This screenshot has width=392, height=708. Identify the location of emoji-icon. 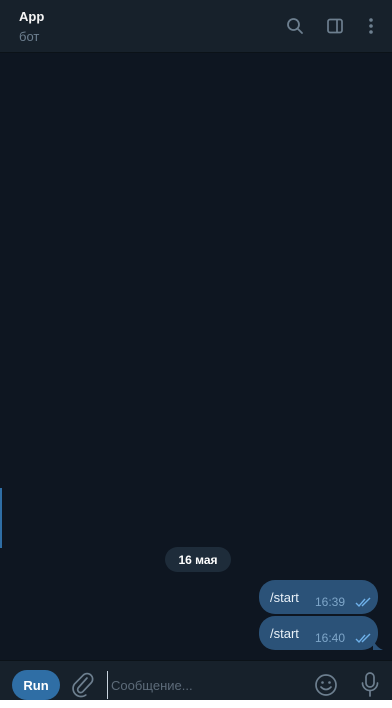
(326, 685).